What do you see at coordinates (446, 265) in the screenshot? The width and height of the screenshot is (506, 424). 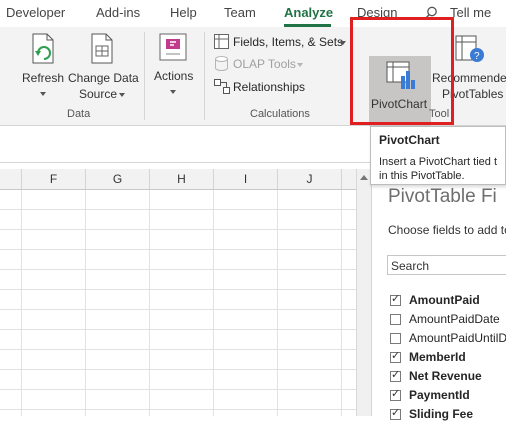 I see `field-search-input: Search` at bounding box center [446, 265].